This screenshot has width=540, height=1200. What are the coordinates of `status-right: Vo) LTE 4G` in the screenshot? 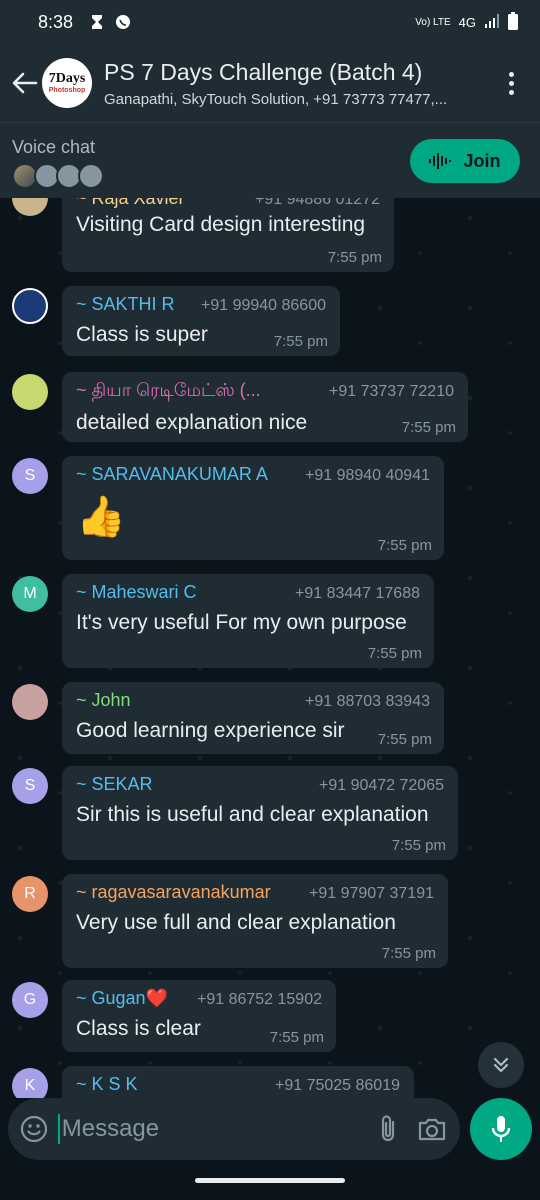 It's located at (466, 22).